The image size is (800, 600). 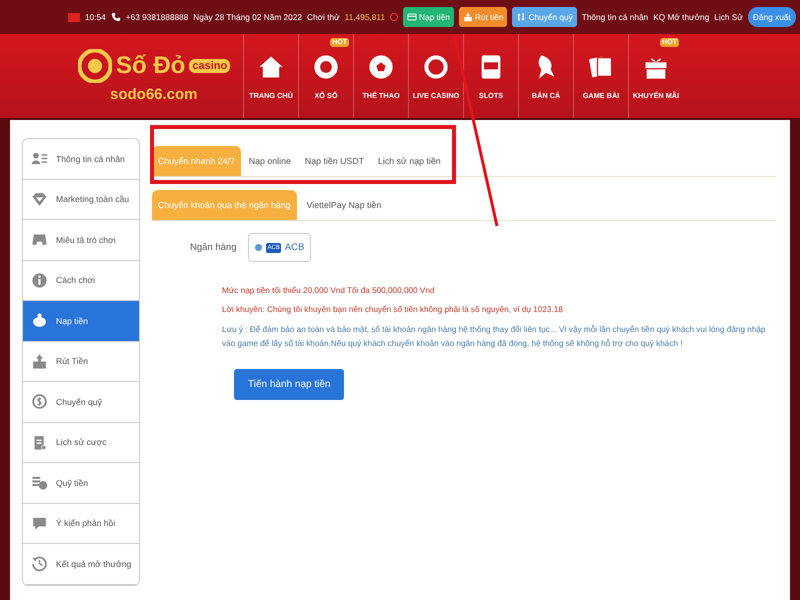 I want to click on notice-text: Lưu ý : Để đảm bảo an toàn và bảo mật, số tài khoản ngân hàng hệ thống thay đổi liên tục... Vì vậy mỗi lần chuyển tiền quý khách vui lòng đăng nhập vào game để lấy số tài khoản.Nếu quý khách chuyển khoản vào ngân hàng đã đóng, hệ thống sẽ không hỗ trợ cho quý khách !, so click(x=494, y=337).